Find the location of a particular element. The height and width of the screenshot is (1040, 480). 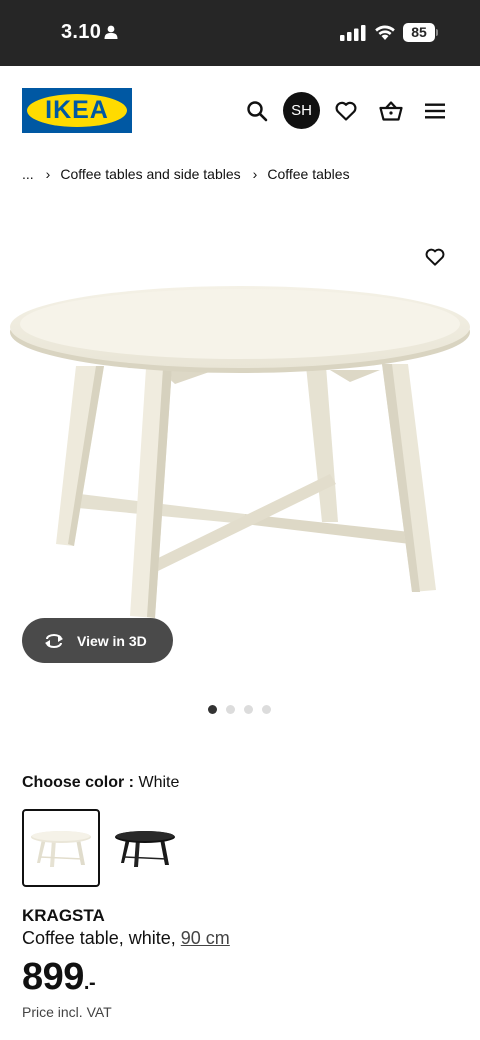

rotate-3d-icon is located at coordinates (54, 640).